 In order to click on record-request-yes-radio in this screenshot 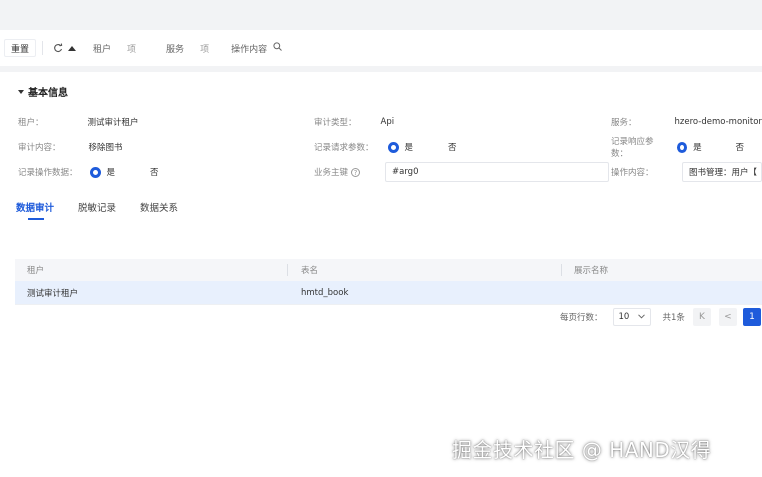, I will do `click(393, 147)`.